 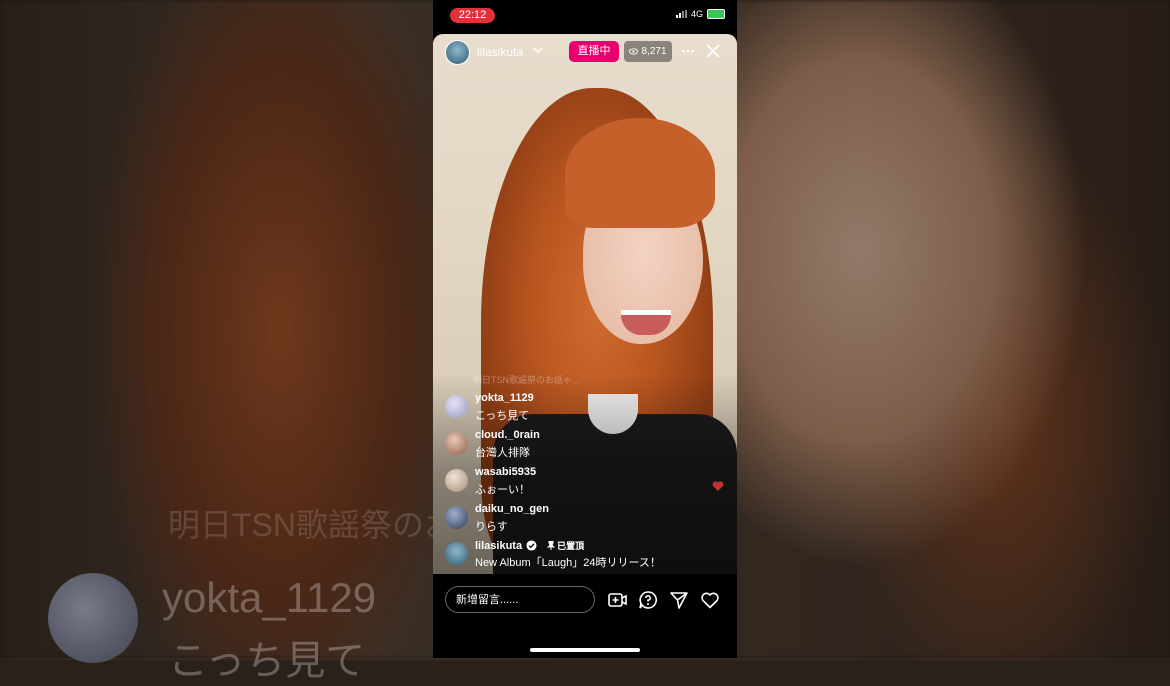 I want to click on verified-icon, so click(x=531, y=545).